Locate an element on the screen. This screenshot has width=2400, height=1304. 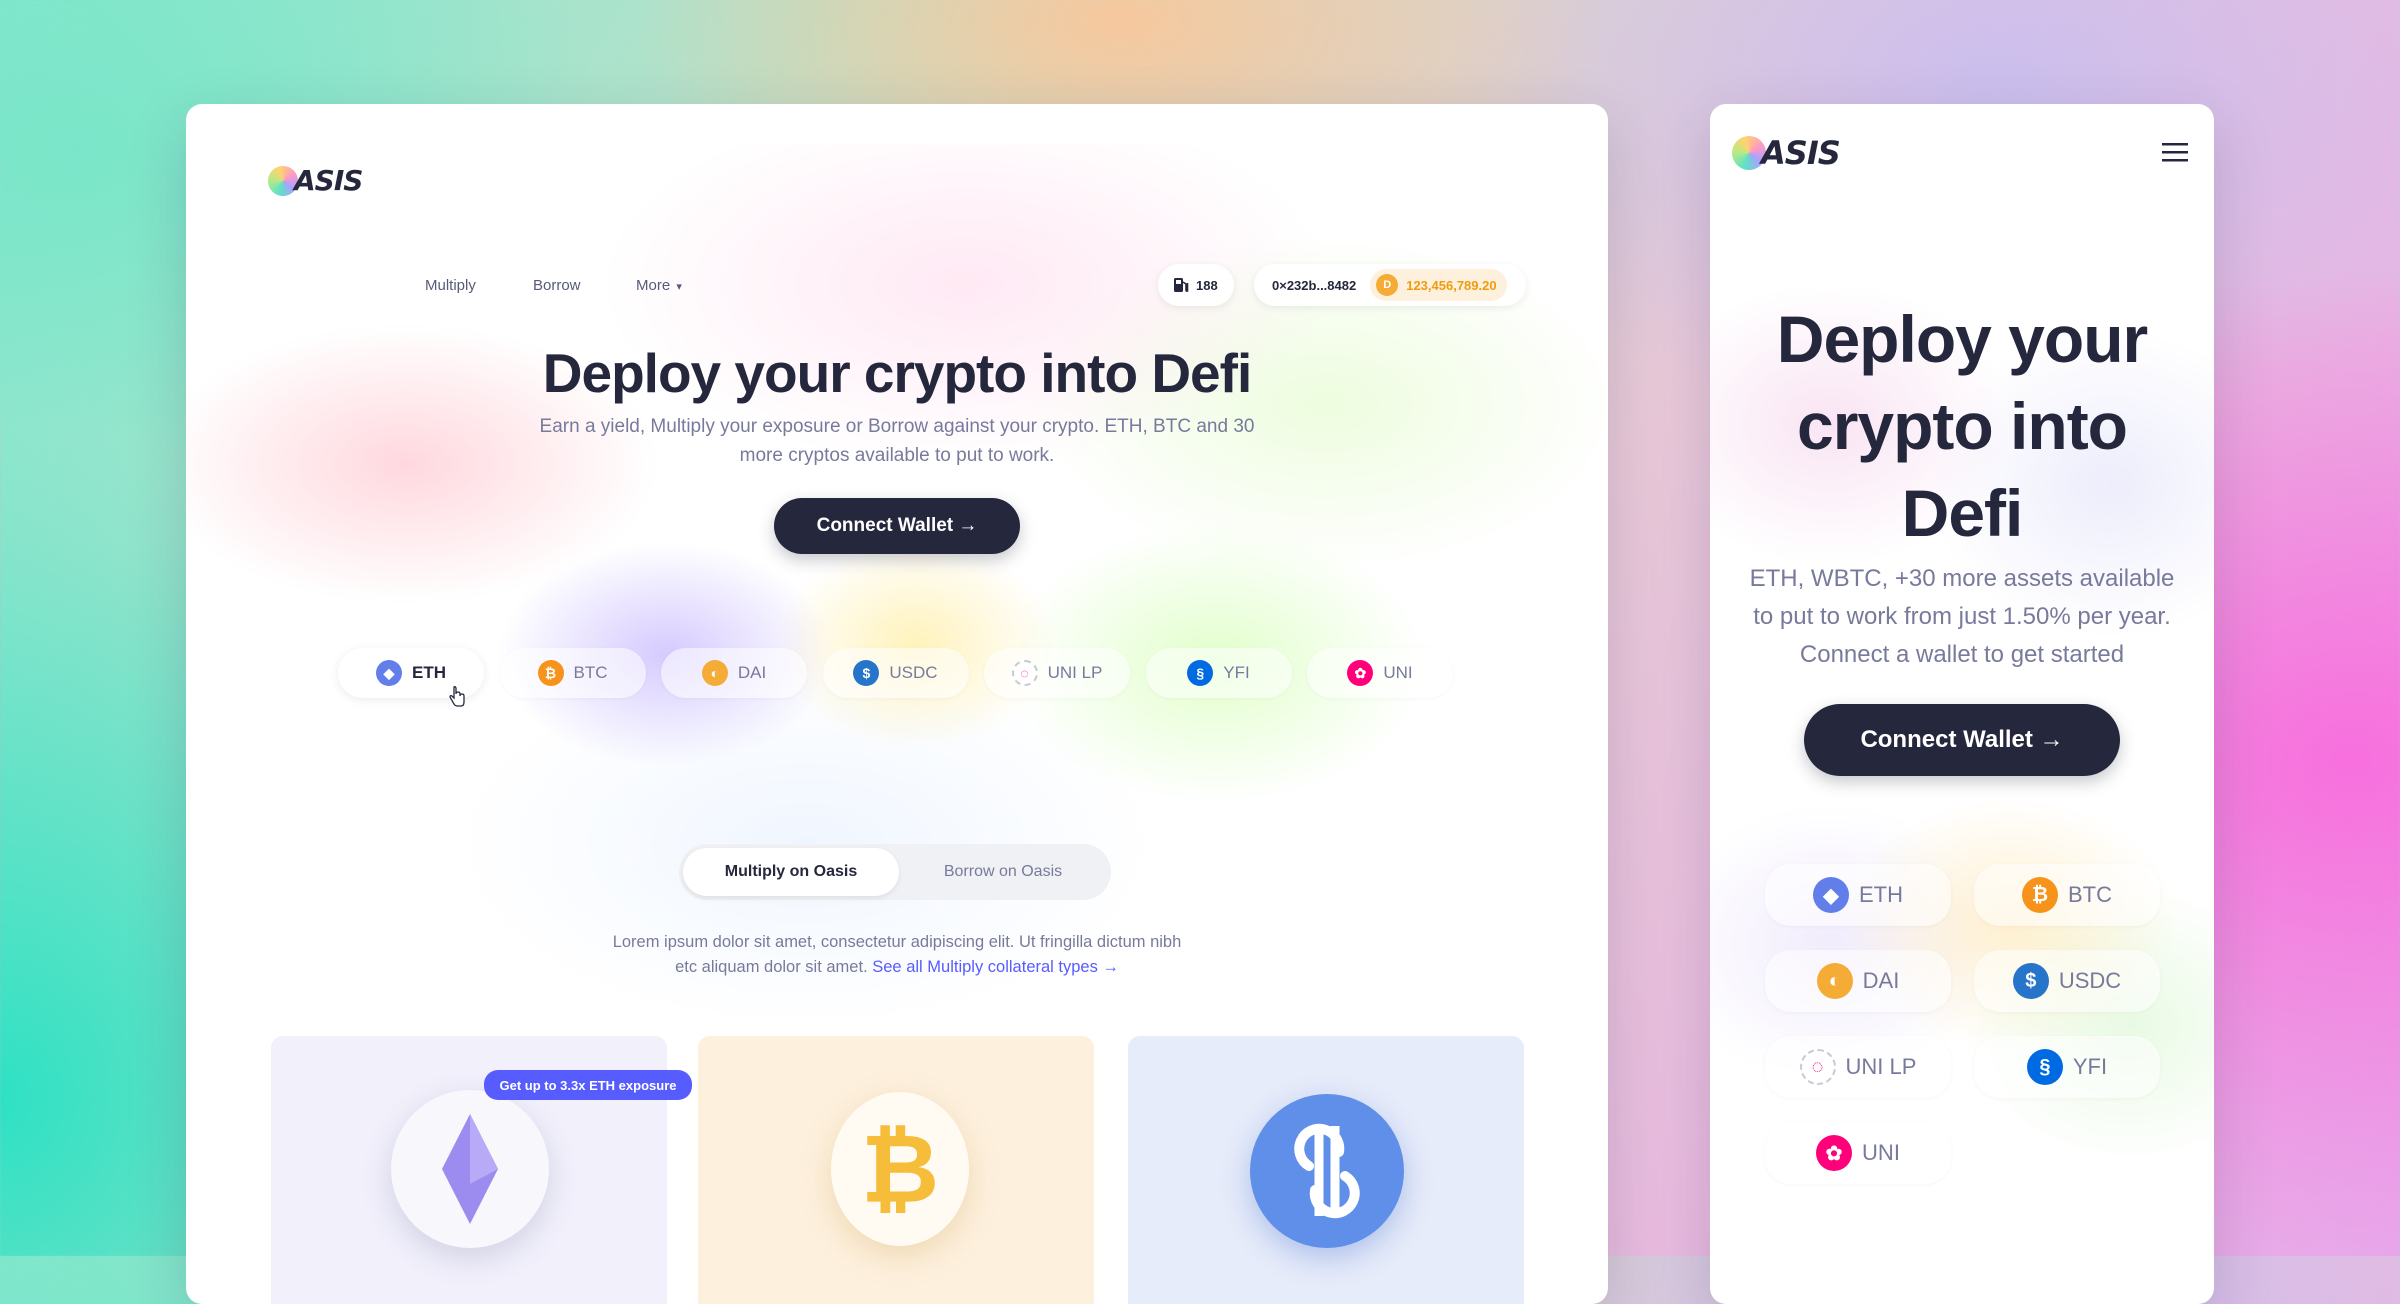
eth-icon is located at coordinates (470, 1169).